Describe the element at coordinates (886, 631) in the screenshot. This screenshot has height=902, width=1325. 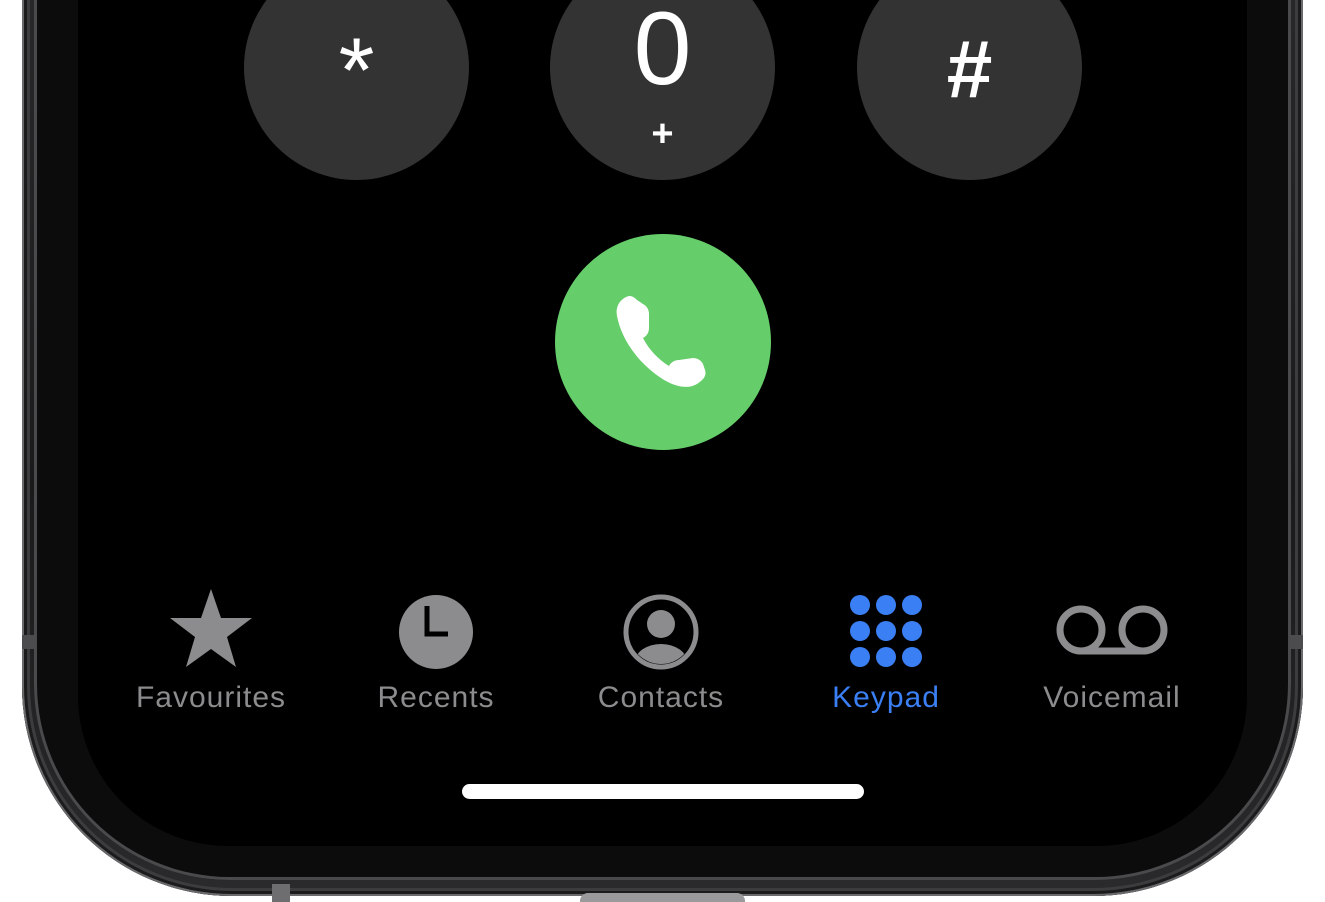
I see `keypad-grid-icon` at that location.